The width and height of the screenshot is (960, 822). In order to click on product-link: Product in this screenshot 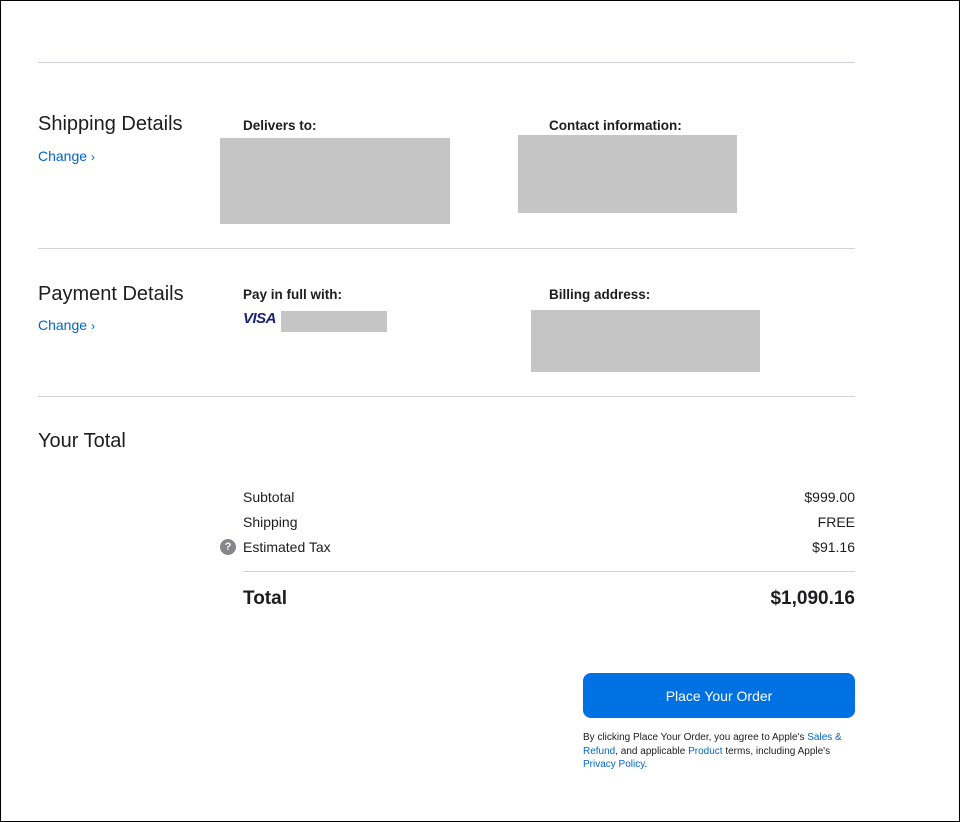, I will do `click(705, 751)`.